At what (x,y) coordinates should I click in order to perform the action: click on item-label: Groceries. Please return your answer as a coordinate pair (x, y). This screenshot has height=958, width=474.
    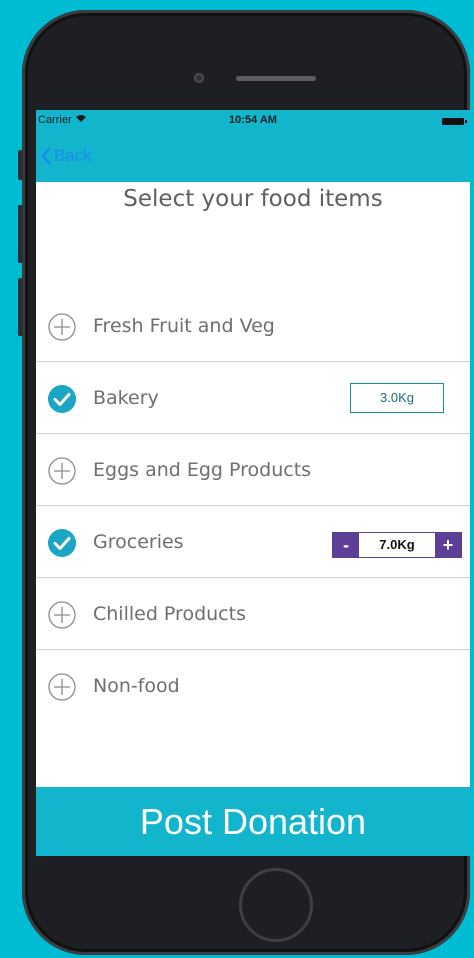
    Looking at the image, I should click on (138, 542).